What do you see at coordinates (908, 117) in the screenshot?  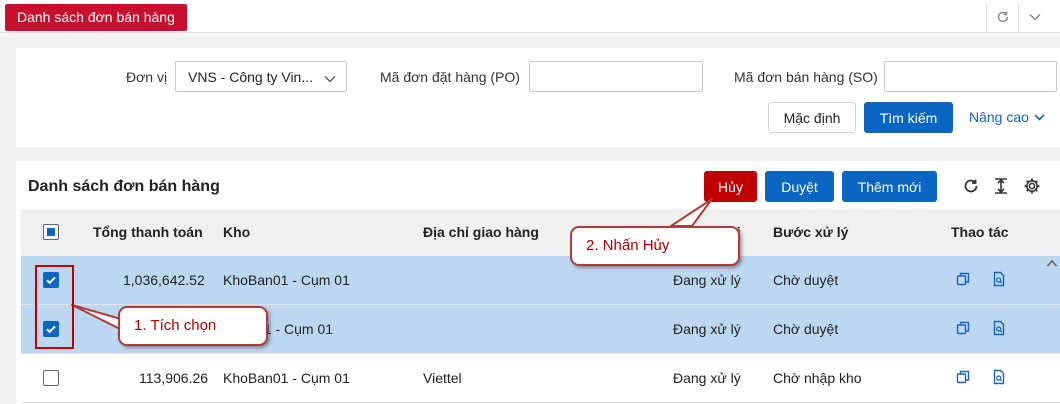 I see `search-button: Tìm kiếm` at bounding box center [908, 117].